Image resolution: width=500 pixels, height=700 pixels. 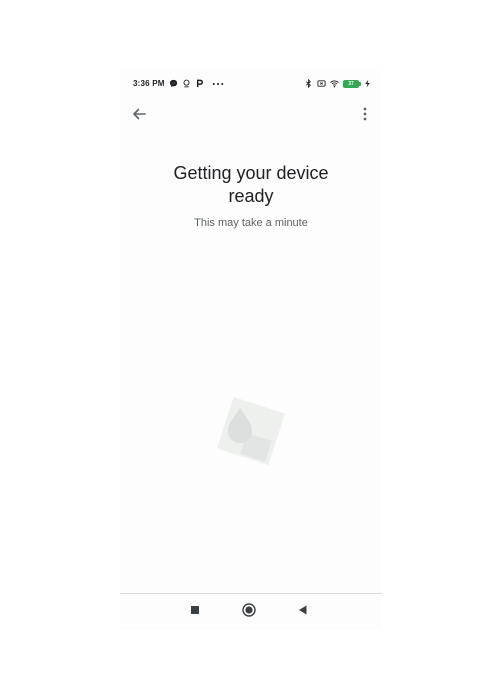 I want to click on nav-divider, so click(x=251, y=593).